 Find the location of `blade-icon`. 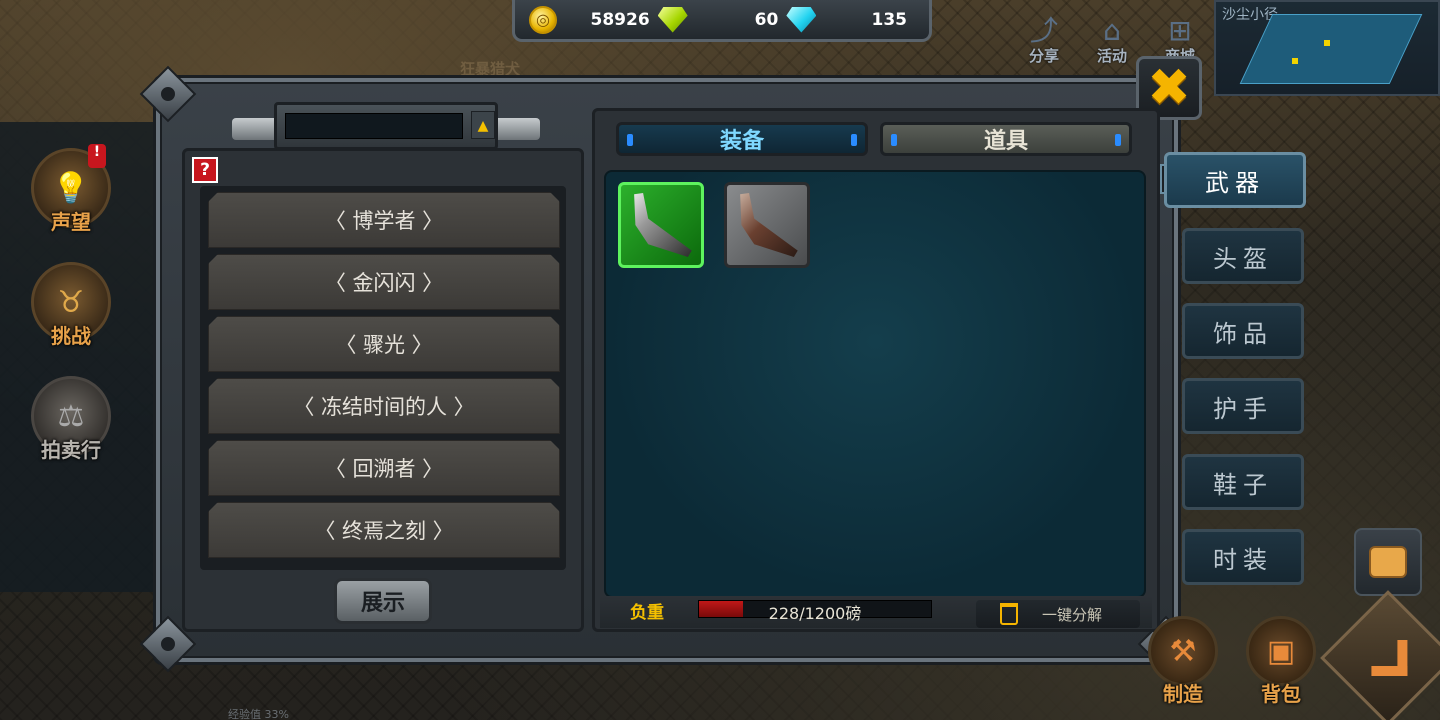

blade-icon is located at coordinates (663, 225).